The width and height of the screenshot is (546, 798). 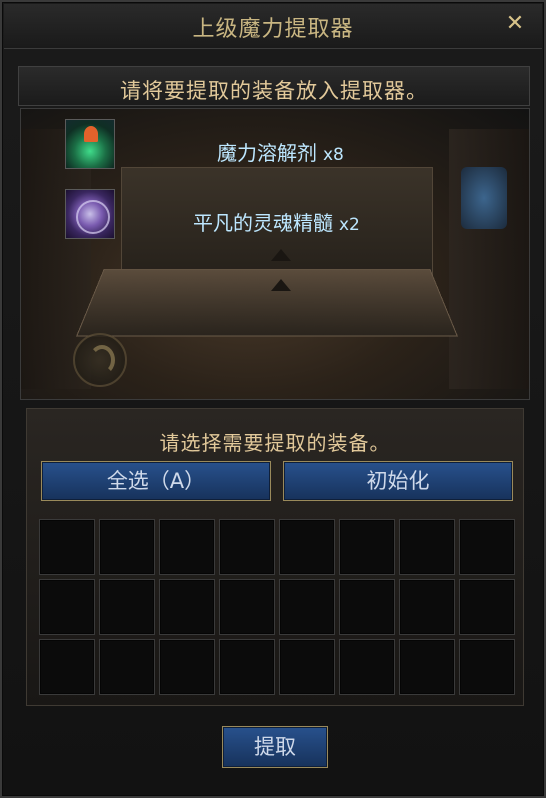 I want to click on close-icon: ✕, so click(x=515, y=24).